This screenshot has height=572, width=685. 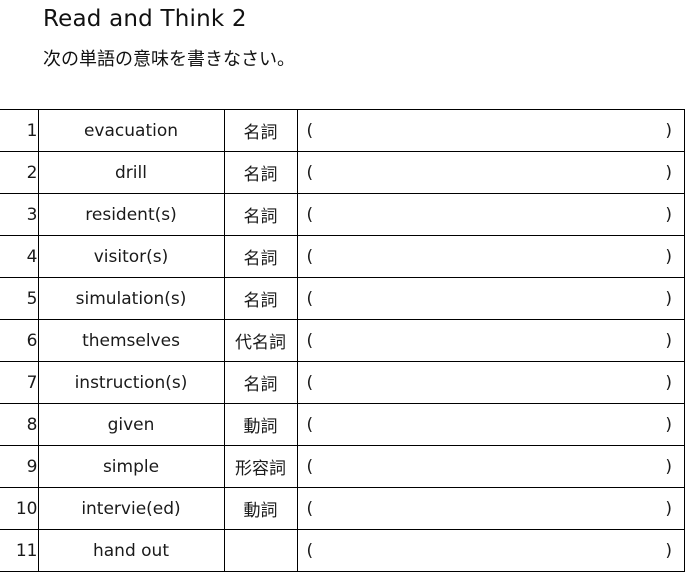 I want to click on table-row: 11 hand out (), so click(x=342, y=550).